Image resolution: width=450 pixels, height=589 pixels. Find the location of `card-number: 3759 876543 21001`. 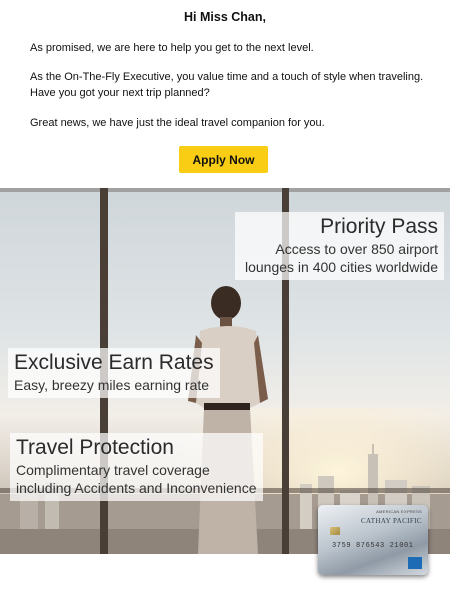

card-number: 3759 876543 21001 is located at coordinates (373, 546).